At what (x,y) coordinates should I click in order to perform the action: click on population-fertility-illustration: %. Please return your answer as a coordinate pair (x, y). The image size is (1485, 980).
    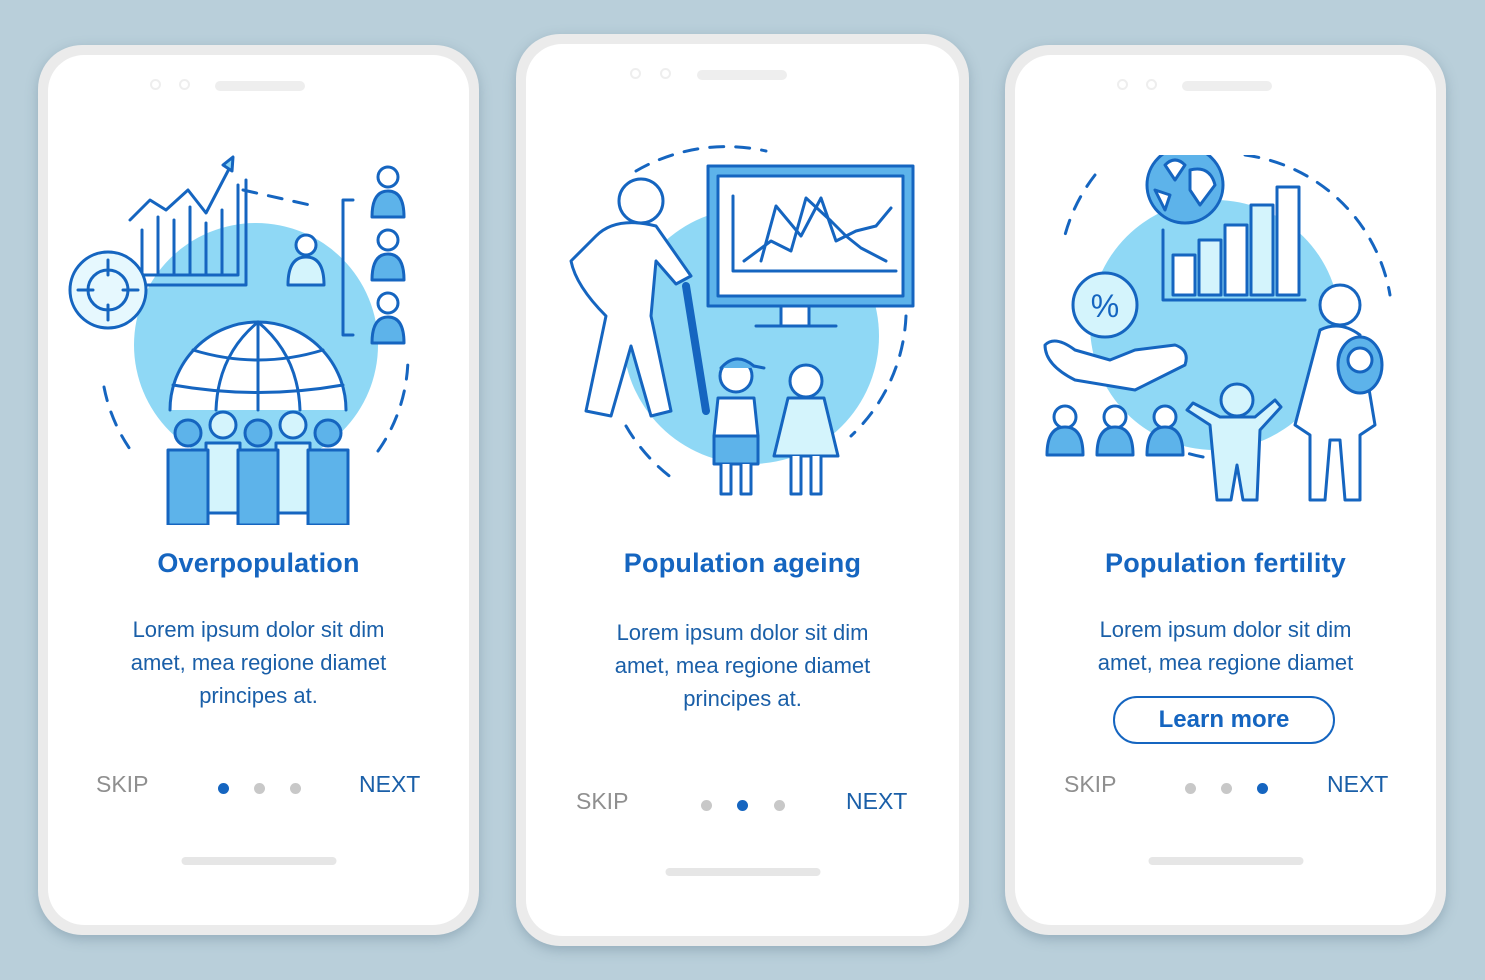
    Looking at the image, I should click on (1217, 328).